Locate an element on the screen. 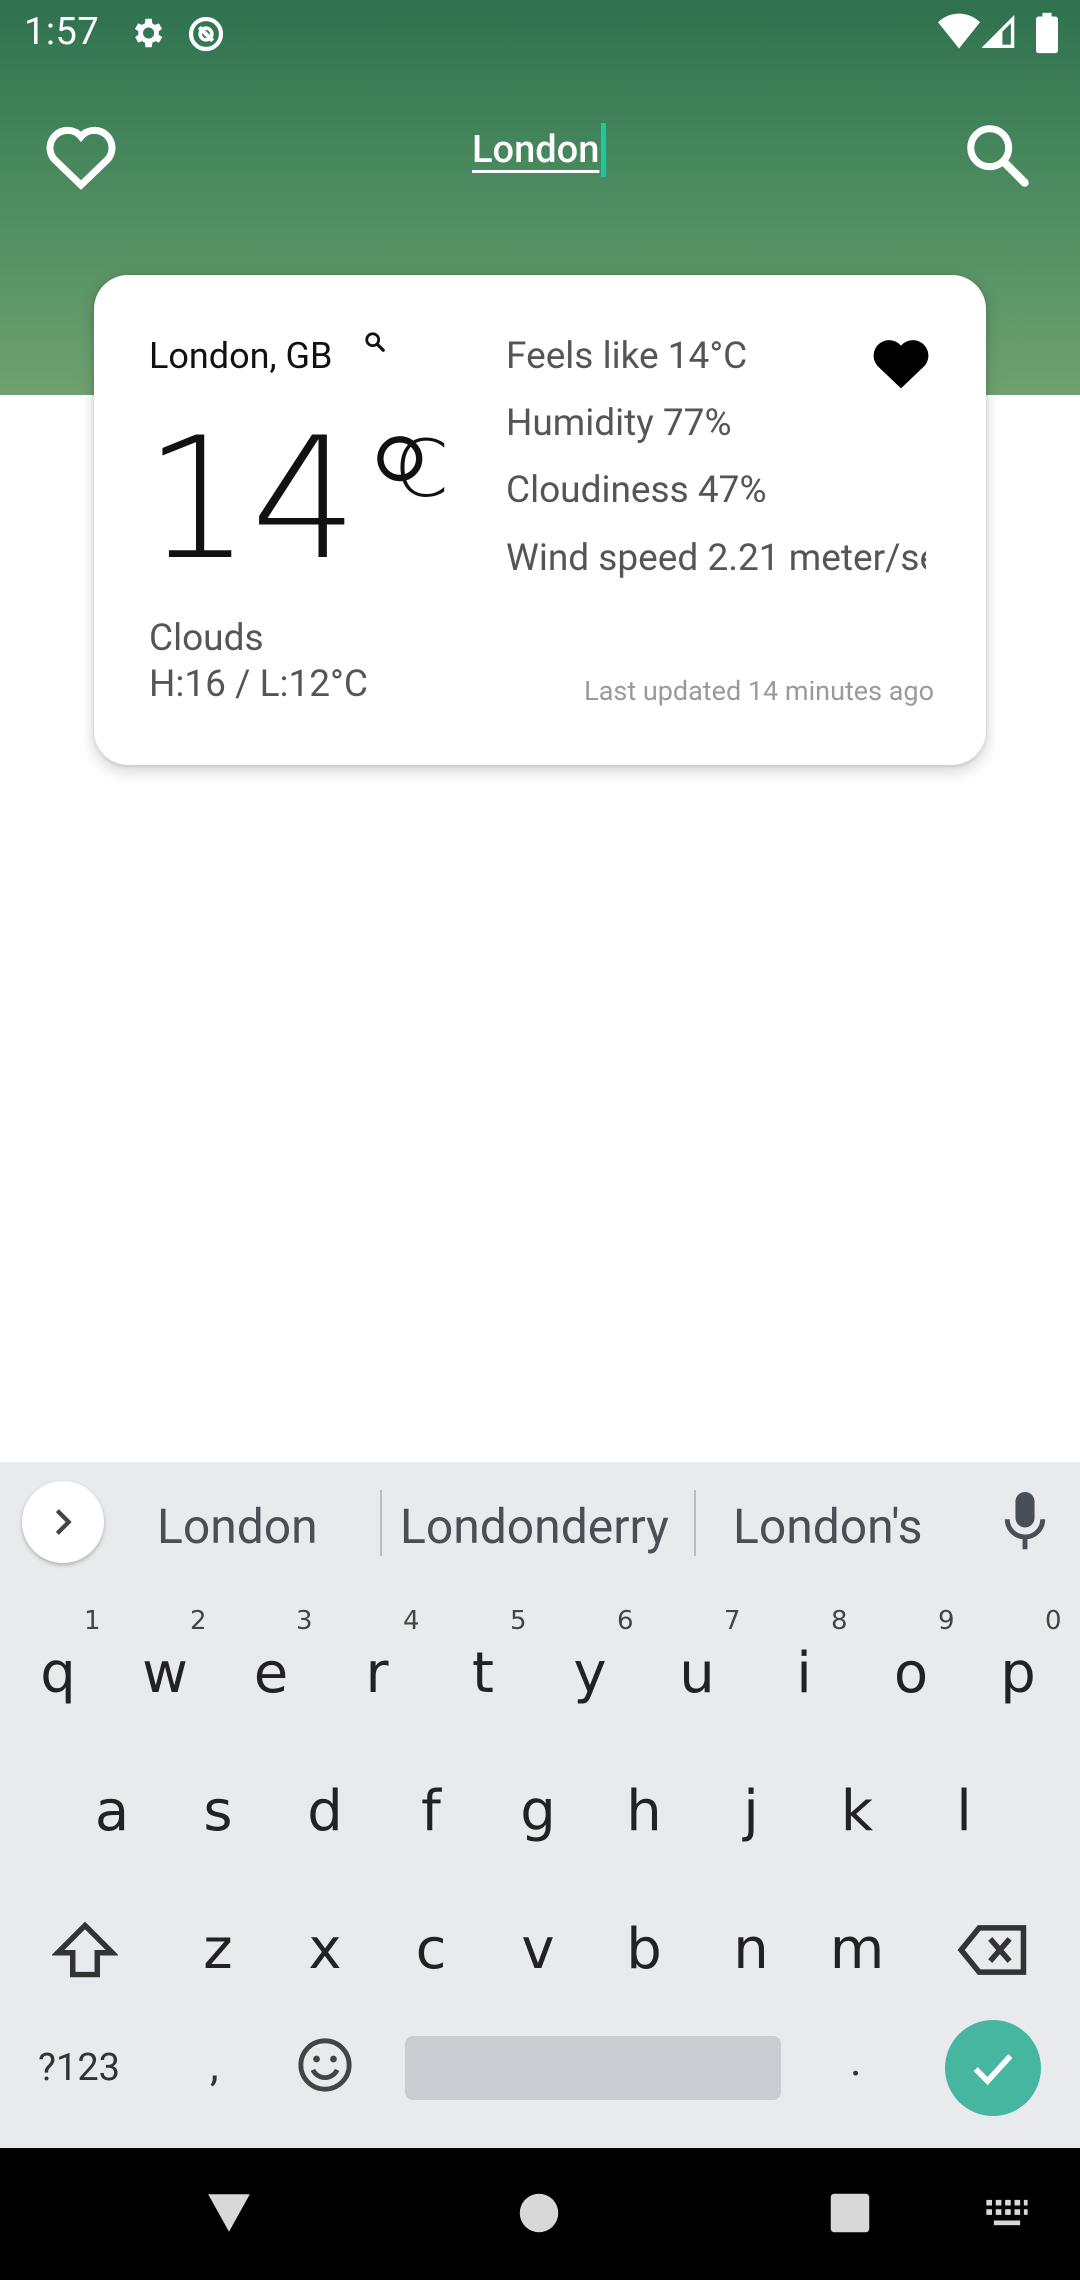  microphone-icon is located at coordinates (1025, 1524).